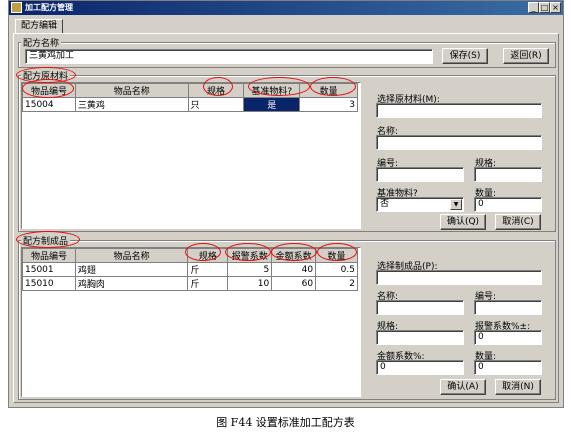 Image resolution: width=571 pixels, height=435 pixels. What do you see at coordinates (336, 269) in the screenshot?
I see `cell-qty: 0.5` at bounding box center [336, 269].